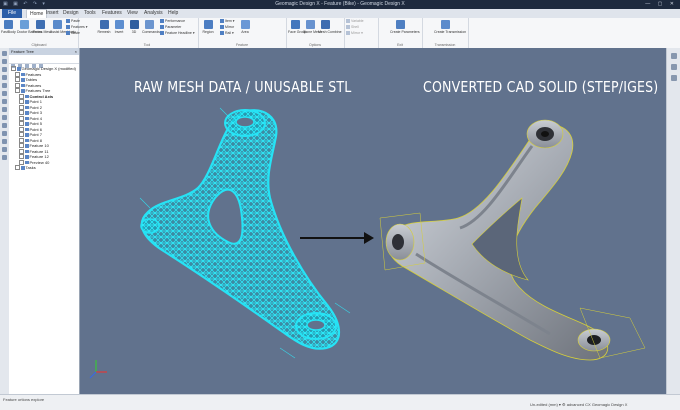 This screenshot has width=680, height=410. I want to click on parameter-icon, so click(162, 27).